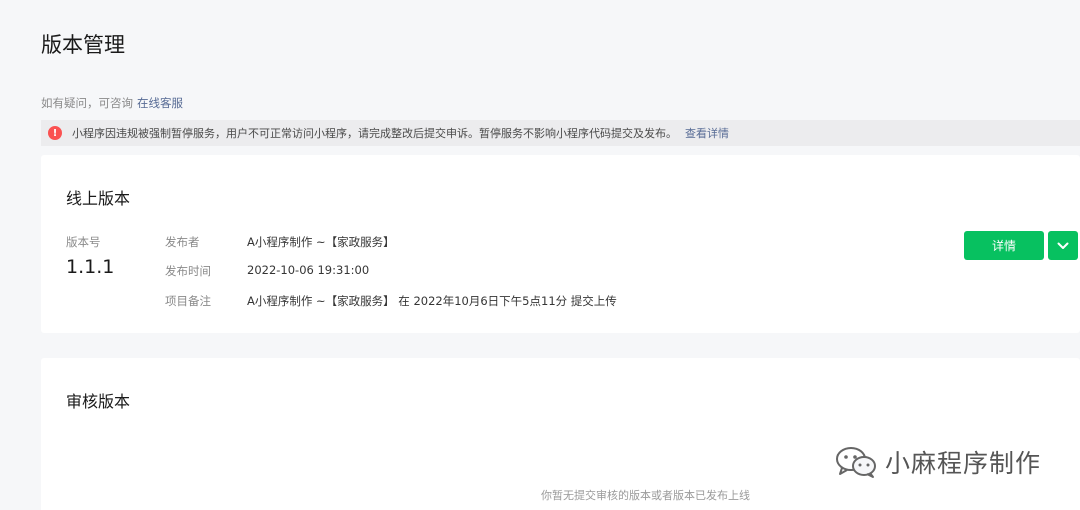 Image resolution: width=1080 pixels, height=510 pixels. Describe the element at coordinates (856, 462) in the screenshot. I see `wechat-icon` at that location.